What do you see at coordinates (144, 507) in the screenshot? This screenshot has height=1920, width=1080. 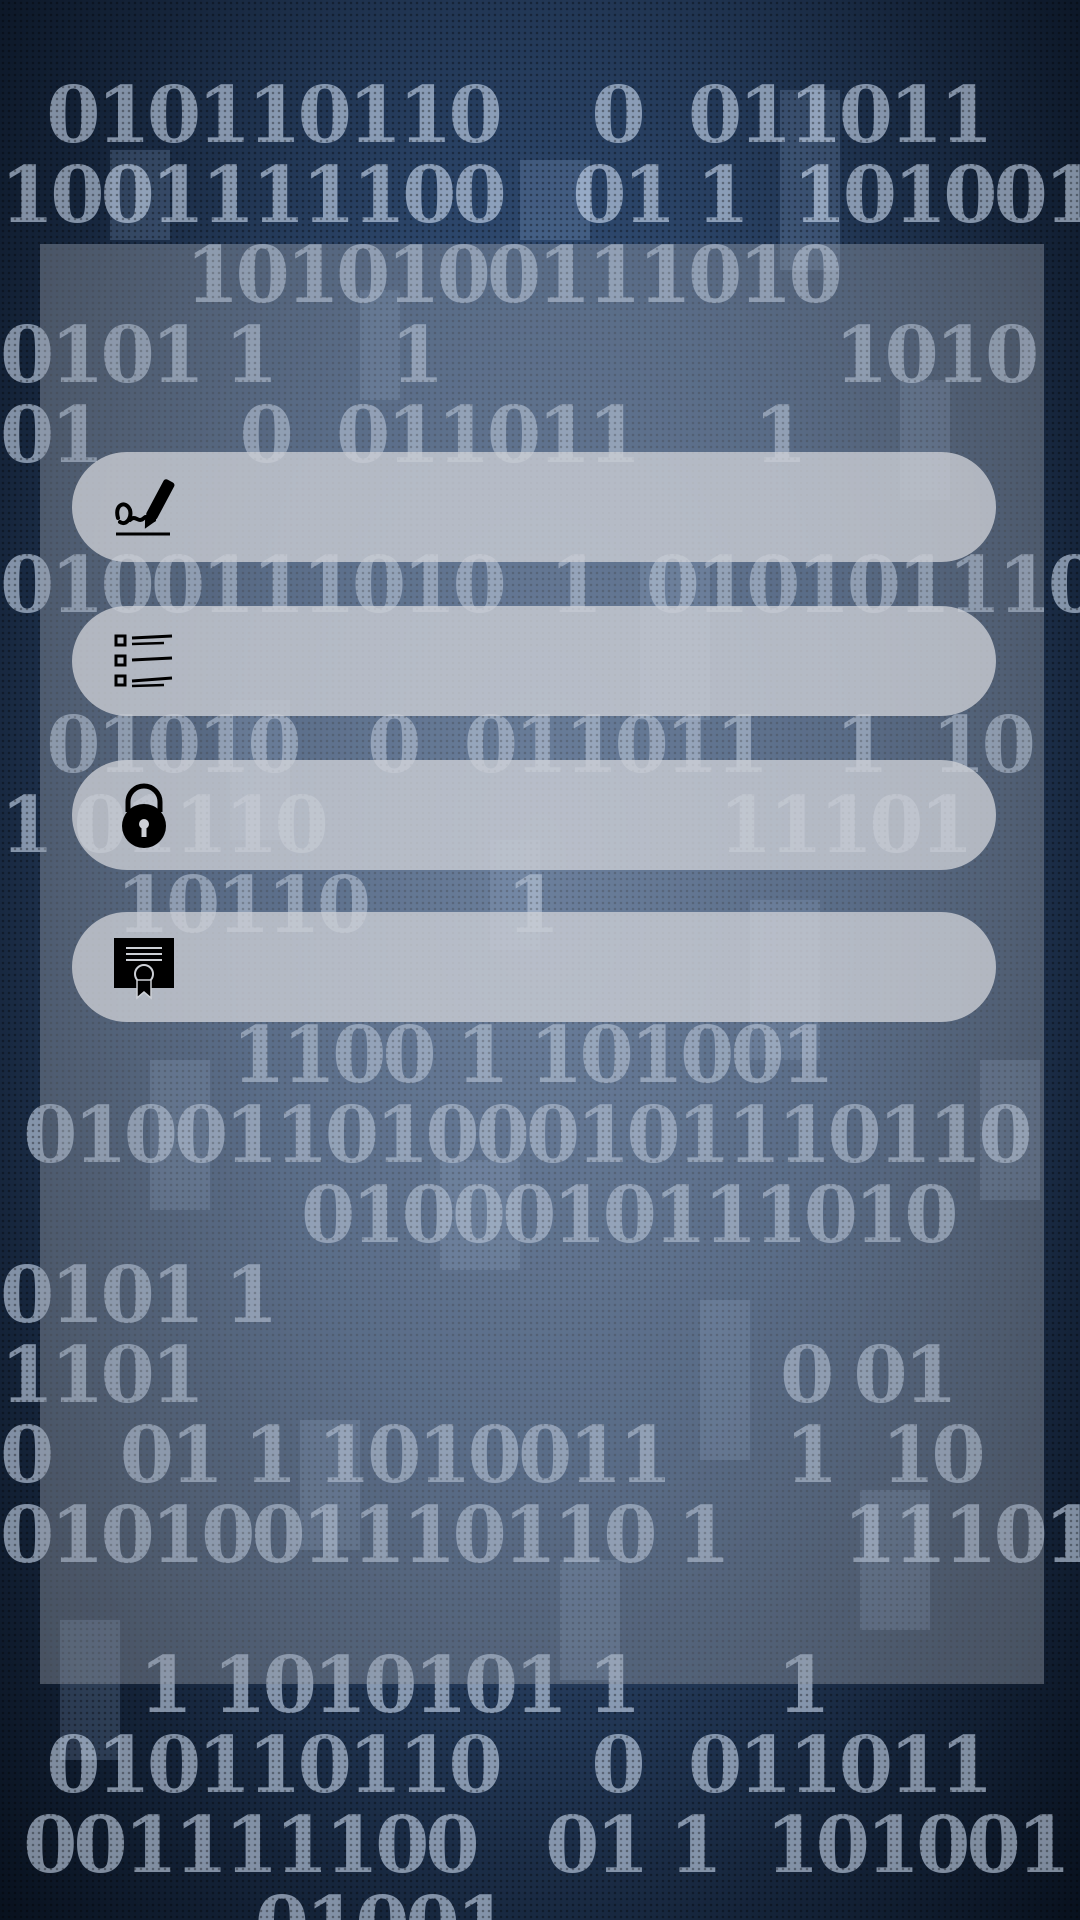 I see `signature-pen-icon` at bounding box center [144, 507].